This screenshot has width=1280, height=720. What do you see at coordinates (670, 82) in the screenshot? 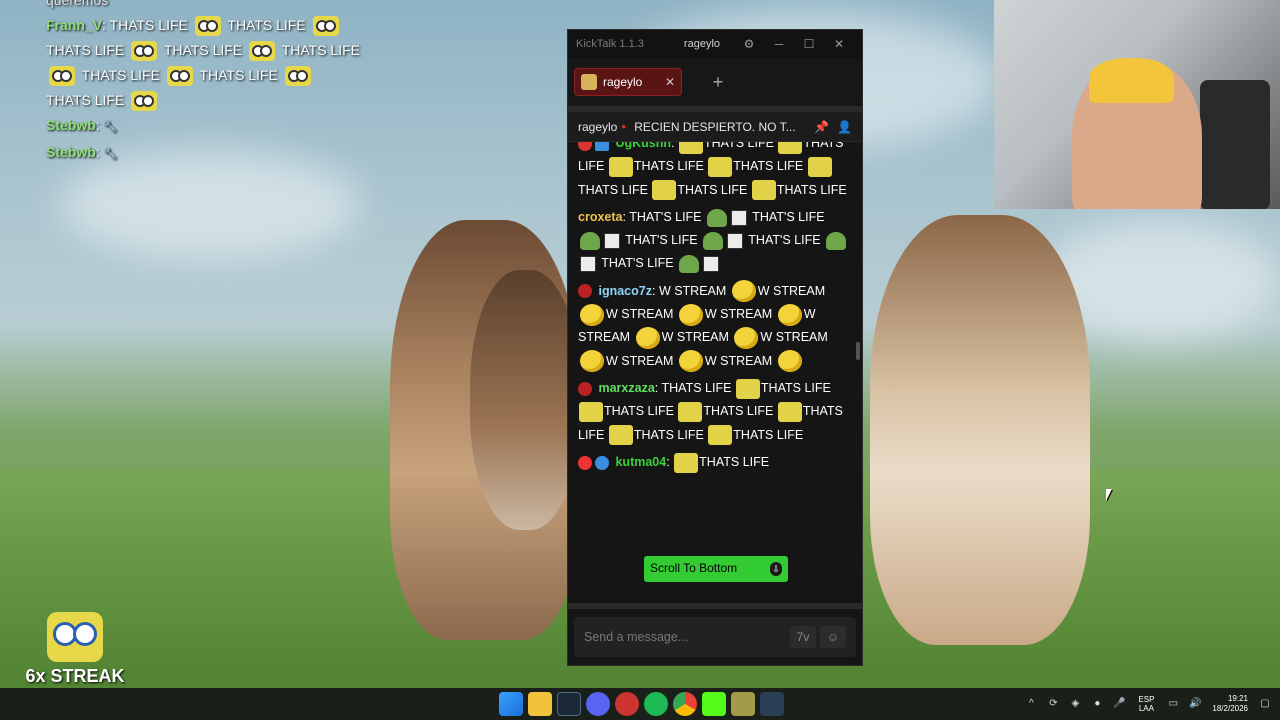
I see `tab-close-icon: ✕` at bounding box center [670, 82].